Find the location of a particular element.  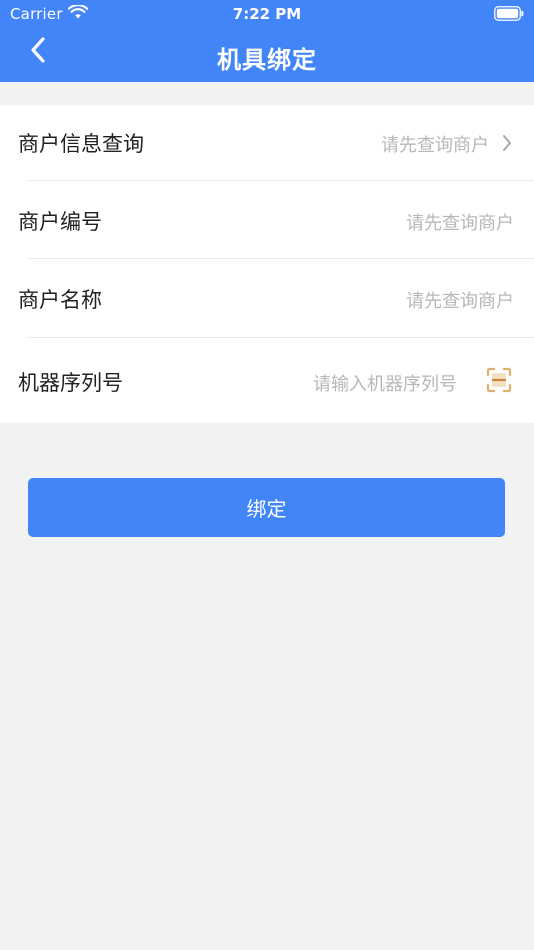

chevron-right-icon is located at coordinates (507, 145).